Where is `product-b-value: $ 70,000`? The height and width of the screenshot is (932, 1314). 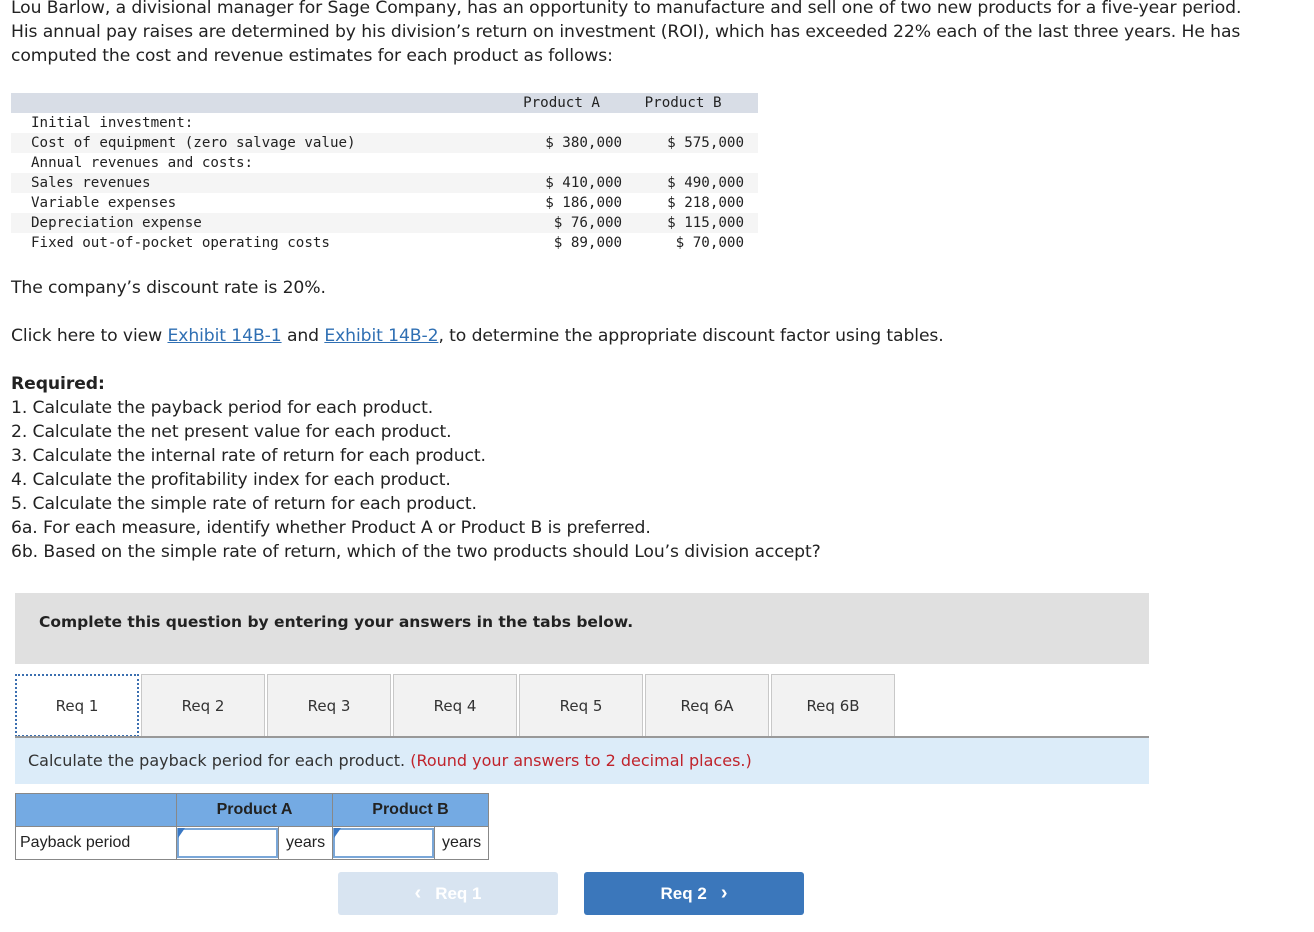 product-b-value: $ 70,000 is located at coordinates (709, 243).